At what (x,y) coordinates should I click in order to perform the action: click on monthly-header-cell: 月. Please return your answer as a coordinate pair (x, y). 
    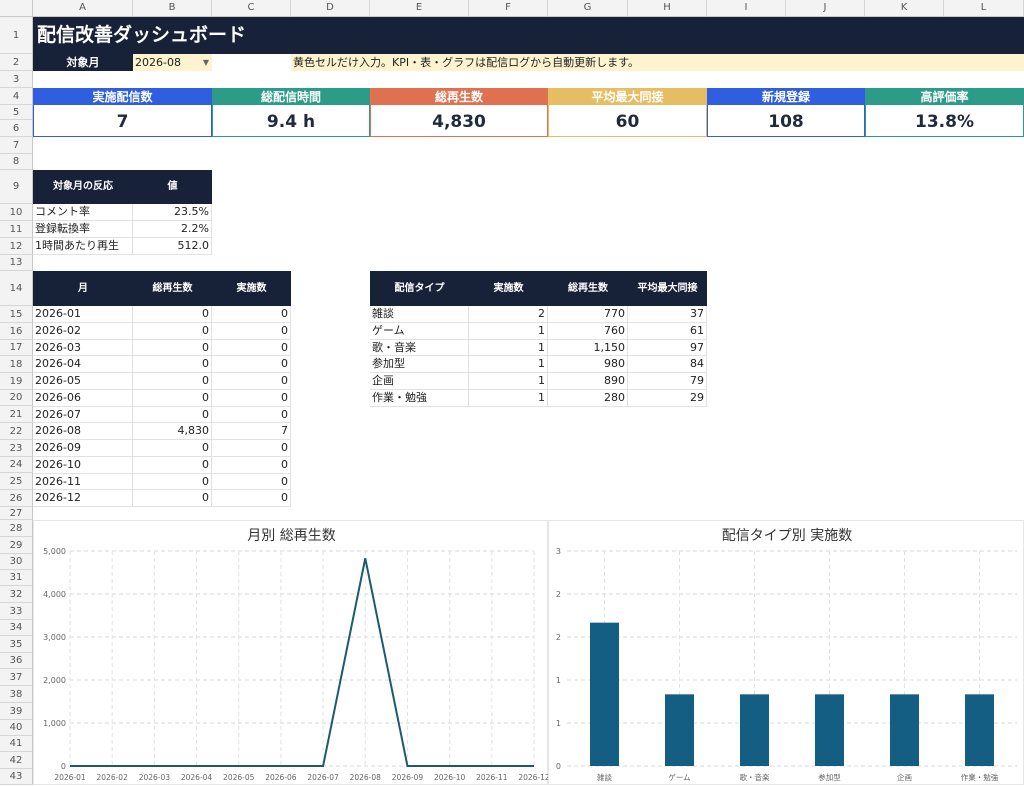
    Looking at the image, I should click on (83, 288).